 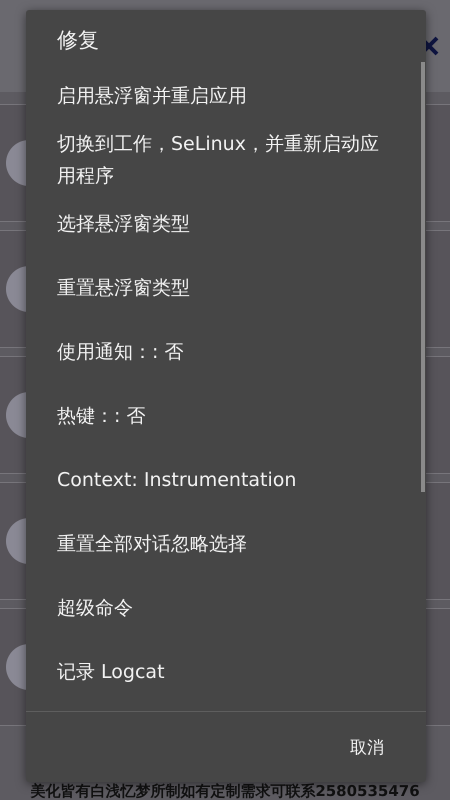 What do you see at coordinates (226, 416) in the screenshot?
I see `menu-item: 热键：: 否` at bounding box center [226, 416].